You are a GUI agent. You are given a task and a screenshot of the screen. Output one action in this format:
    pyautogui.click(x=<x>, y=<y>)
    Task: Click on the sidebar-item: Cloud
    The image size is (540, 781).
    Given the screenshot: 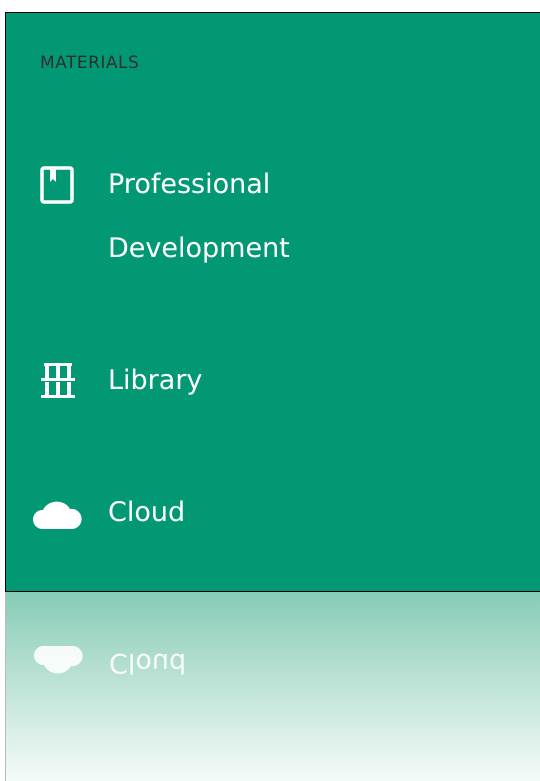 What is the action you would take?
    pyautogui.click(x=233, y=513)
    